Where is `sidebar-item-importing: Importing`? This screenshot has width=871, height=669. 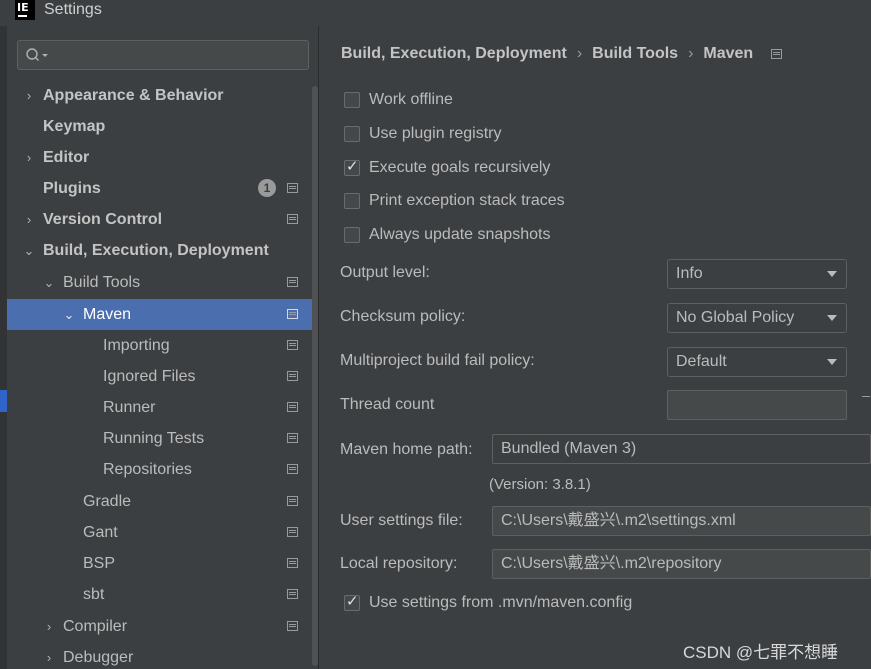 sidebar-item-importing: Importing is located at coordinates (162, 345).